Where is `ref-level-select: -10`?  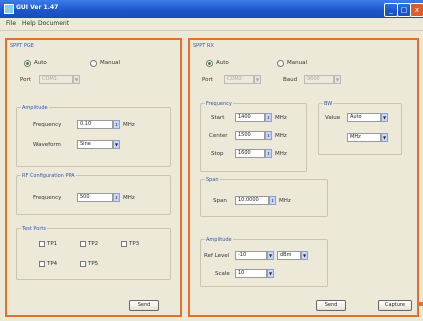 ref-level-select: -10 is located at coordinates (251, 255).